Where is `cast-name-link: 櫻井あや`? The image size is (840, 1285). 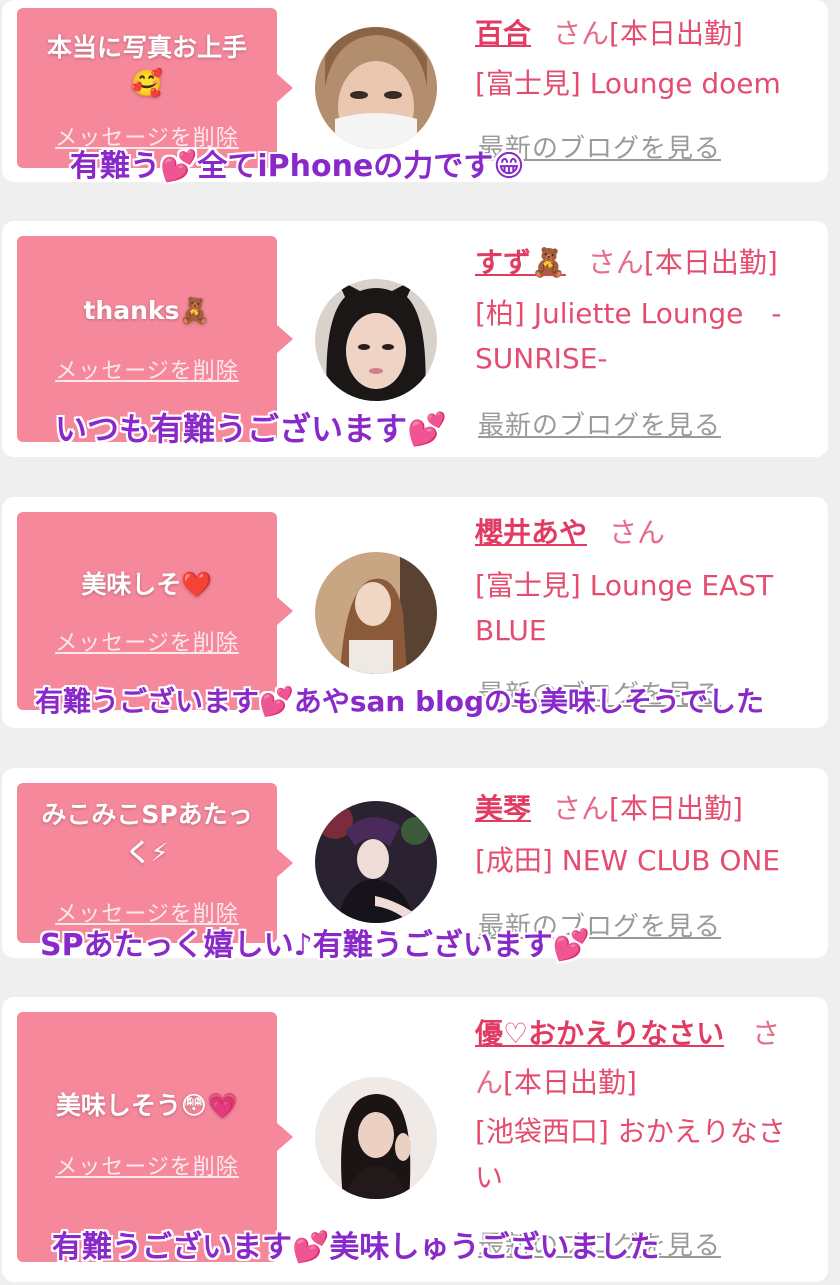
cast-name-link: 櫻井あや is located at coordinates (531, 532).